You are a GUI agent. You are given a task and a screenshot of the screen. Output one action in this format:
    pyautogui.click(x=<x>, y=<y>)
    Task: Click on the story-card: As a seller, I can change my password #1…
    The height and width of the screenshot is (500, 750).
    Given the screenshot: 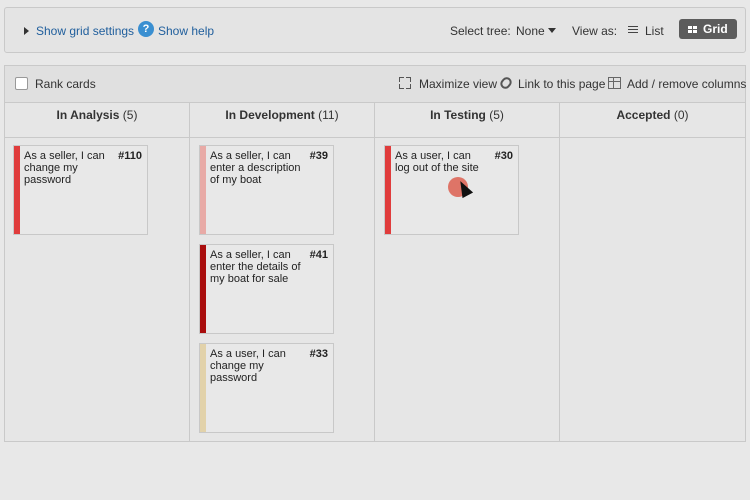 What is the action you would take?
    pyautogui.click(x=80, y=190)
    